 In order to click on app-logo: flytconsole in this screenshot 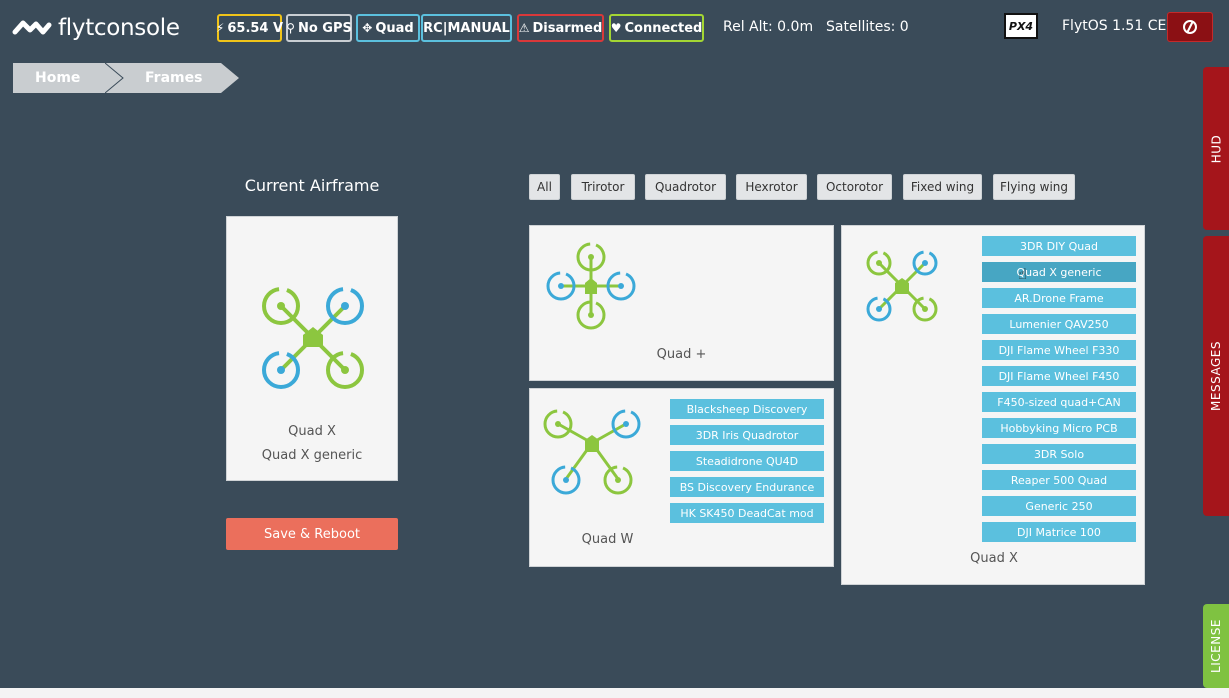, I will do `click(96, 28)`.